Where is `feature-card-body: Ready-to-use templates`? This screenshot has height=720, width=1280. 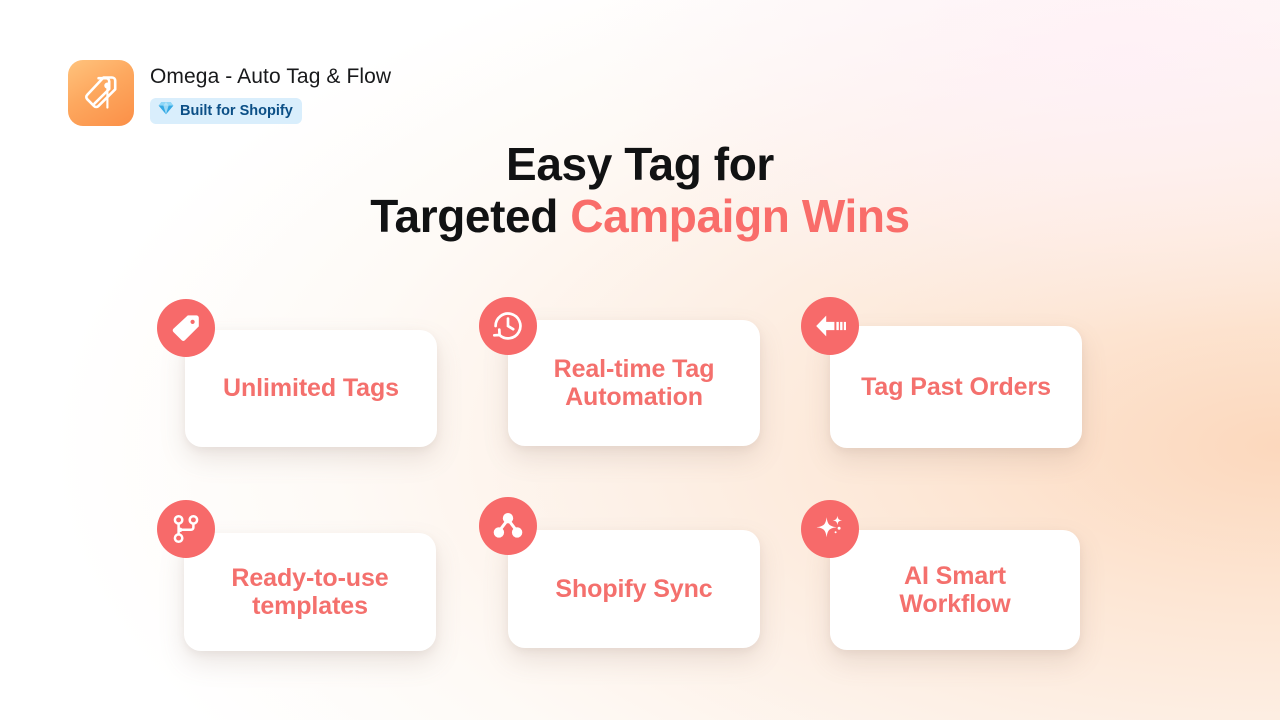 feature-card-body: Ready-to-use templates is located at coordinates (310, 592).